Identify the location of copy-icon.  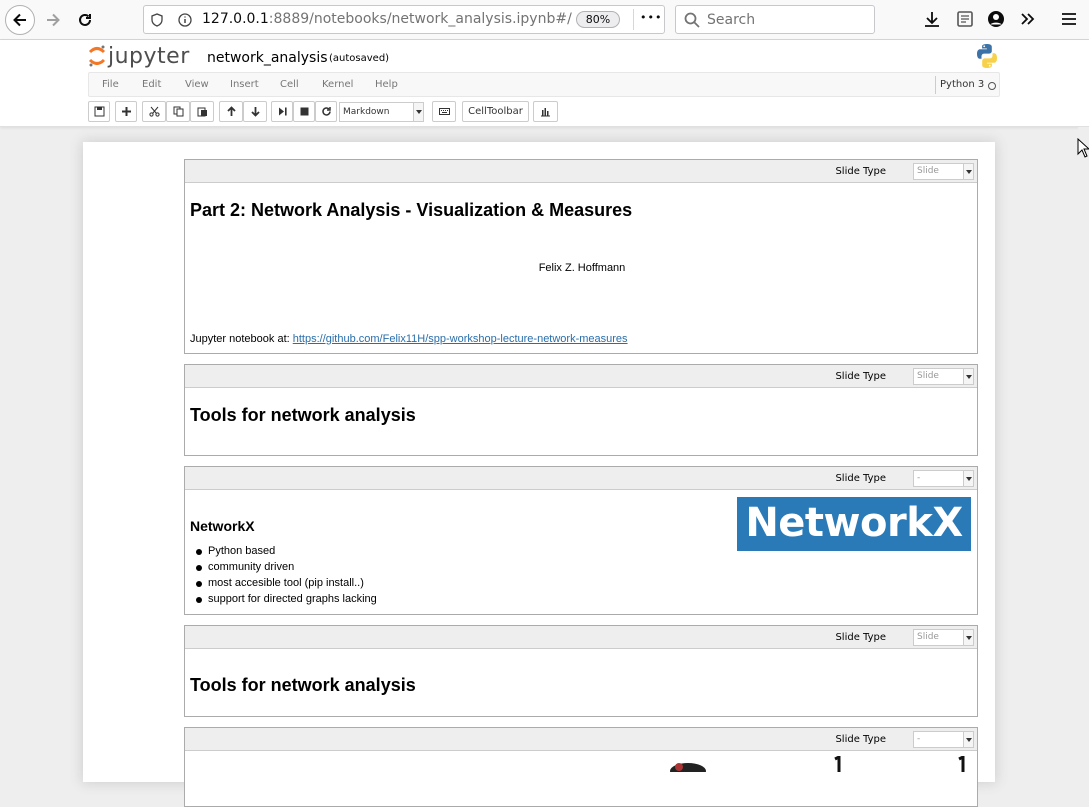
(178, 111).